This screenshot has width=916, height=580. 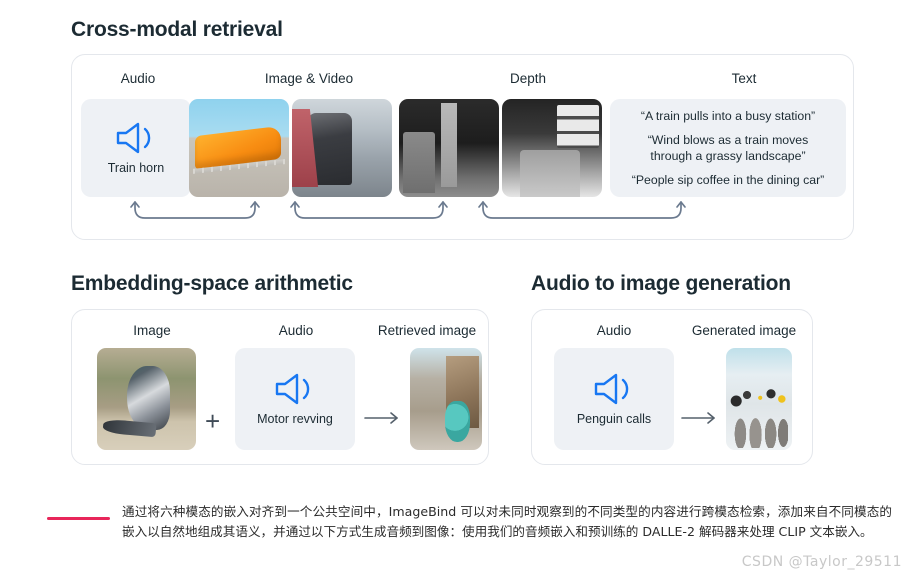 I want to click on embedding-arithmetic-title: Embedding-space arithmetic, so click(x=212, y=283).